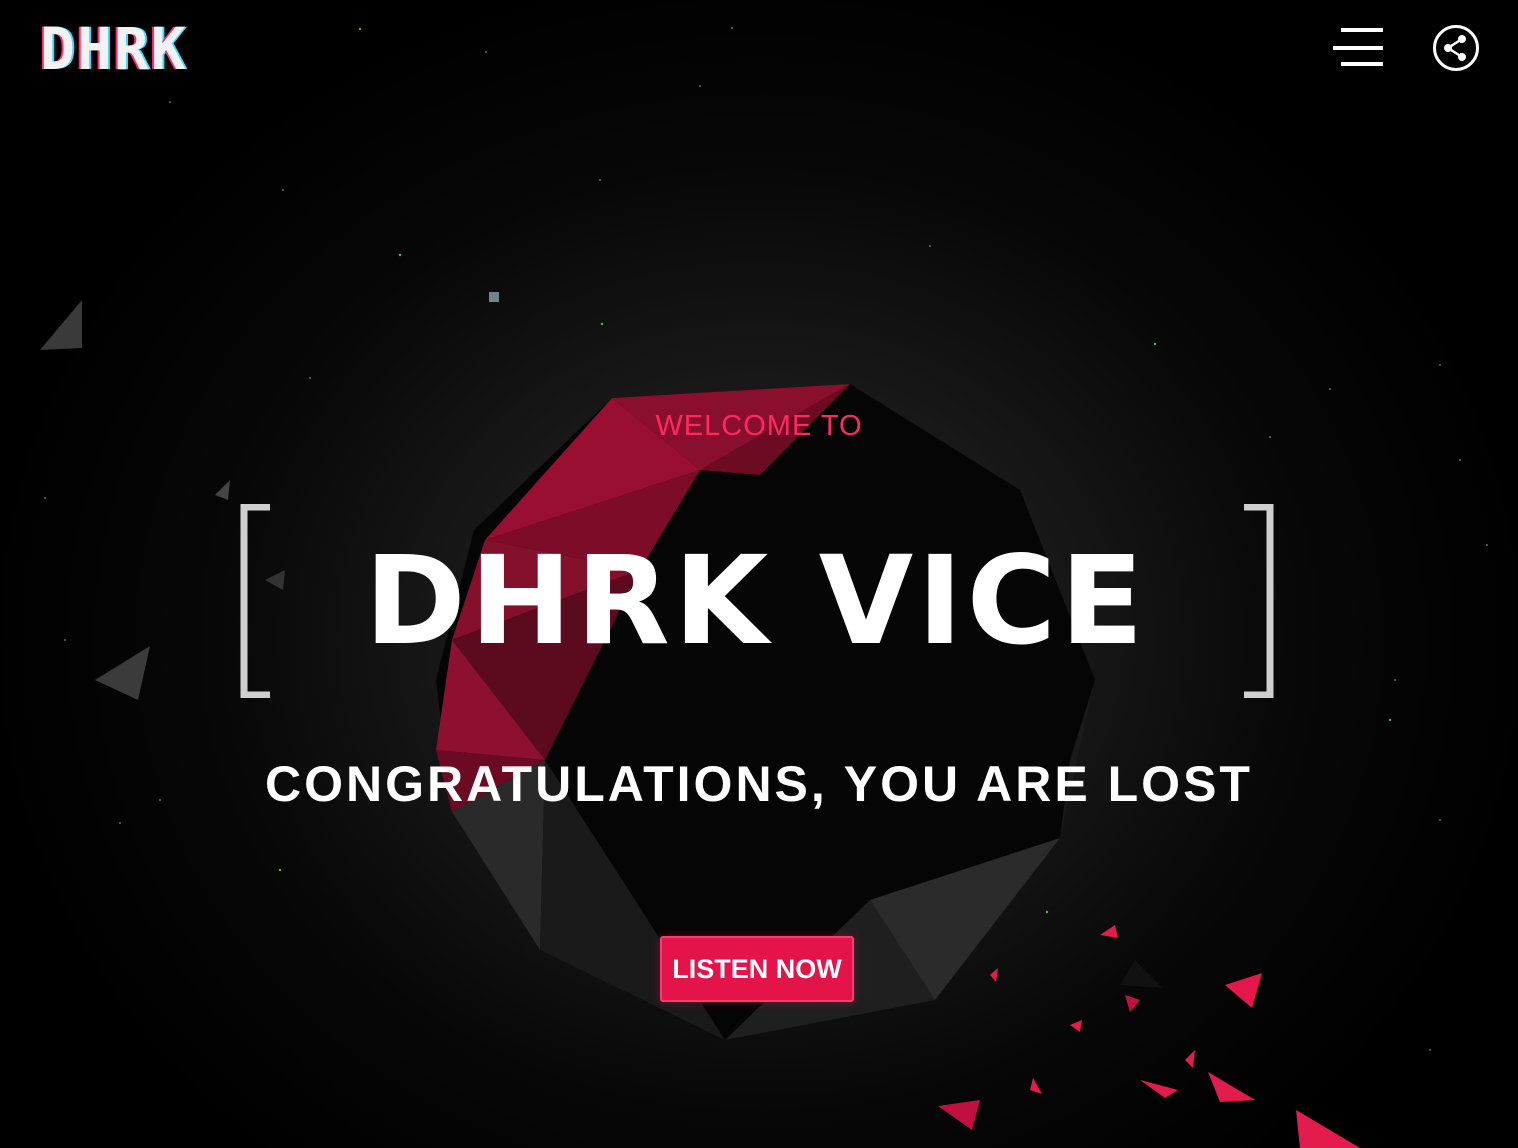 The image size is (1518, 1148). I want to click on hamburger-menu-button, so click(1358, 48).